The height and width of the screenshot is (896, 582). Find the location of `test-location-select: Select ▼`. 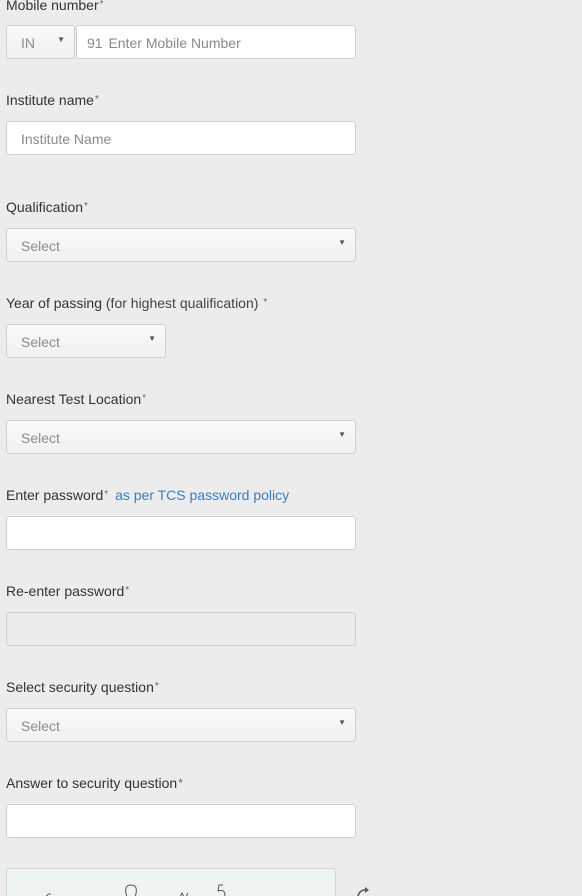

test-location-select: Select ▼ is located at coordinates (181, 437).